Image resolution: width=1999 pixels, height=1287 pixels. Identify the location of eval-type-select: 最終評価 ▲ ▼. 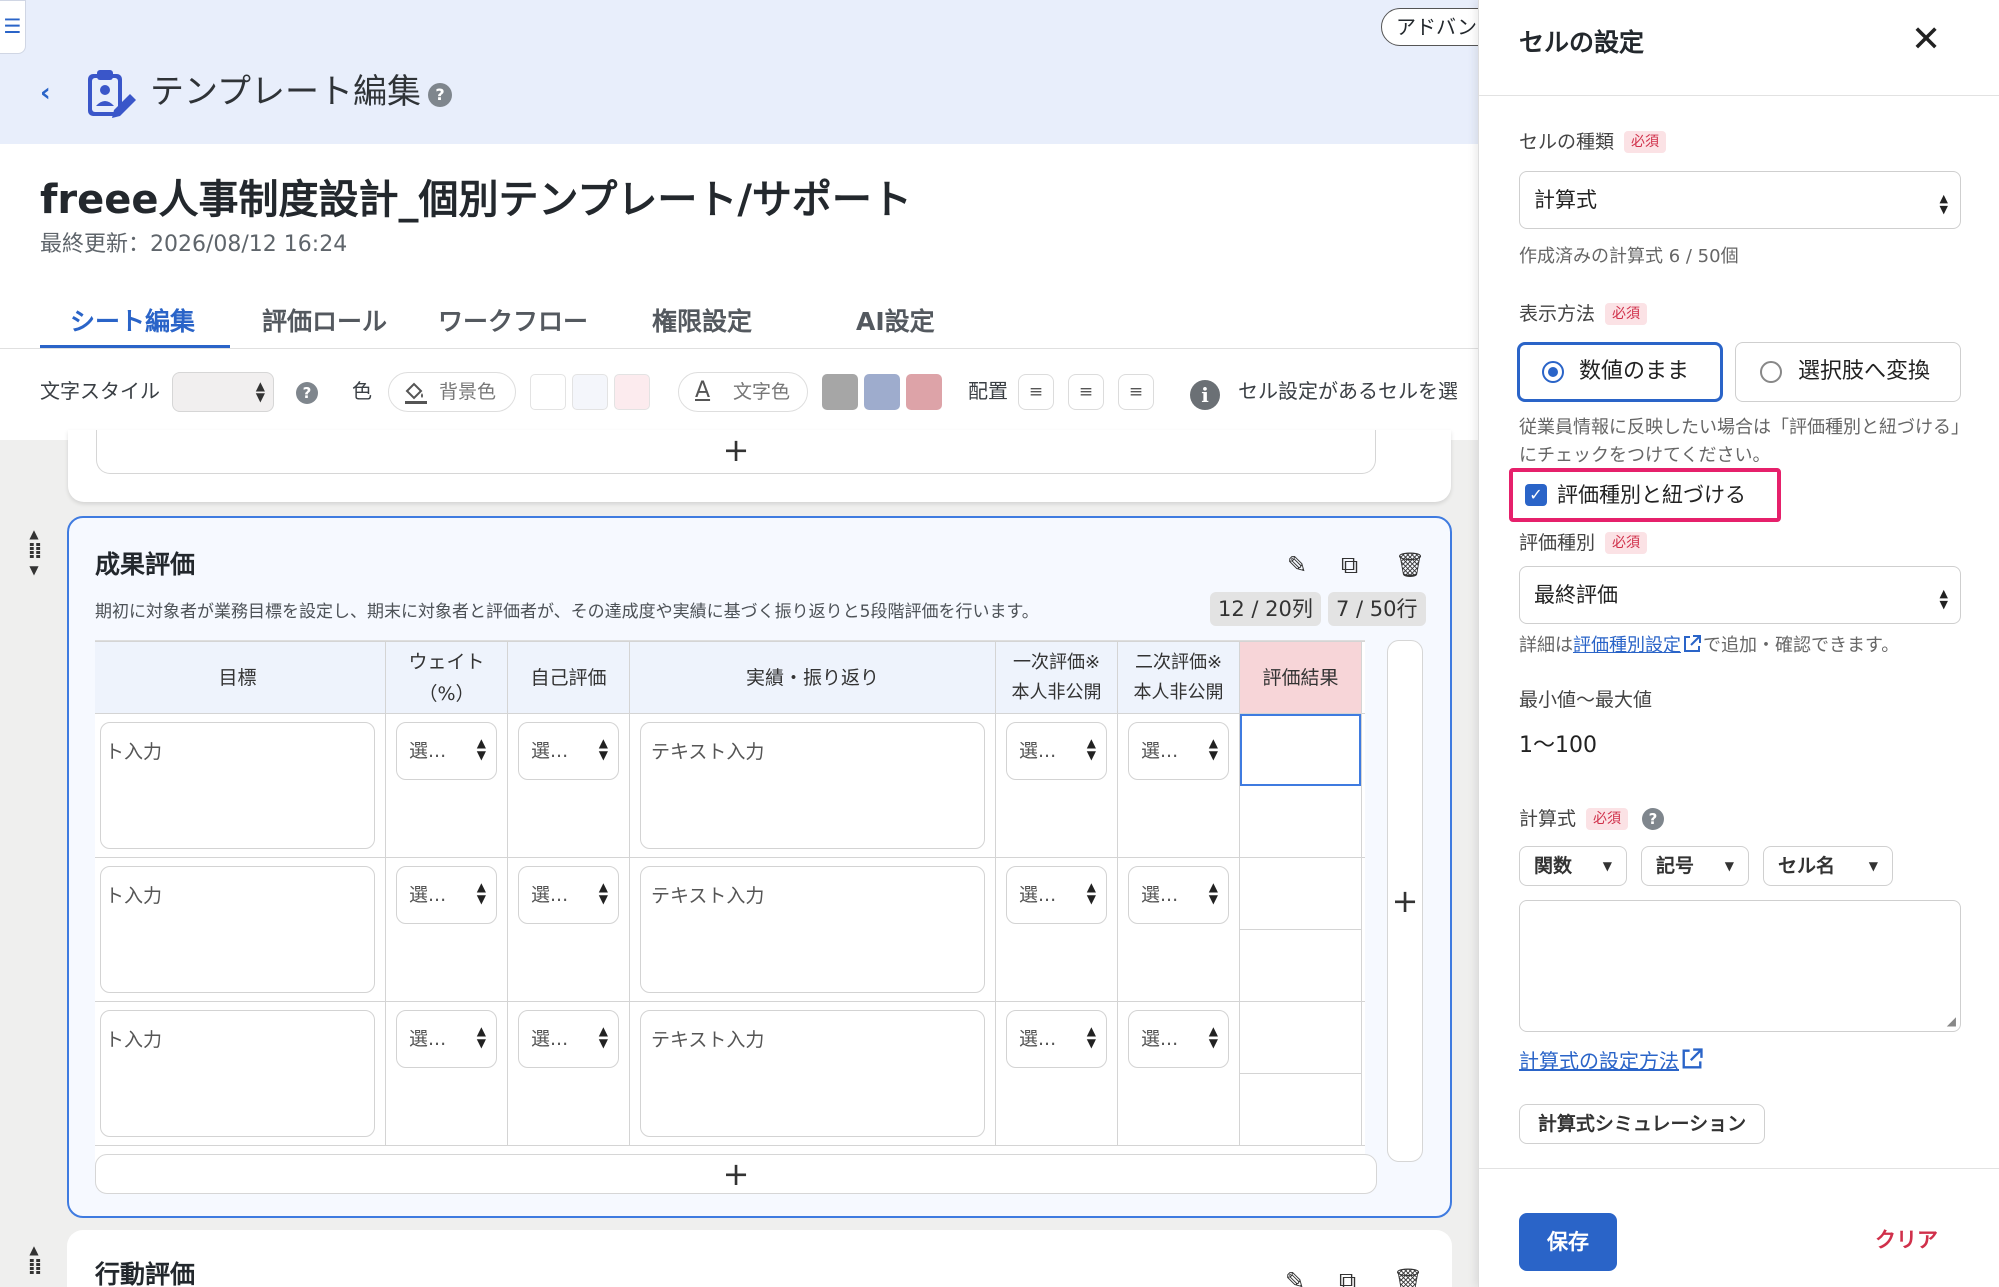
(1740, 595).